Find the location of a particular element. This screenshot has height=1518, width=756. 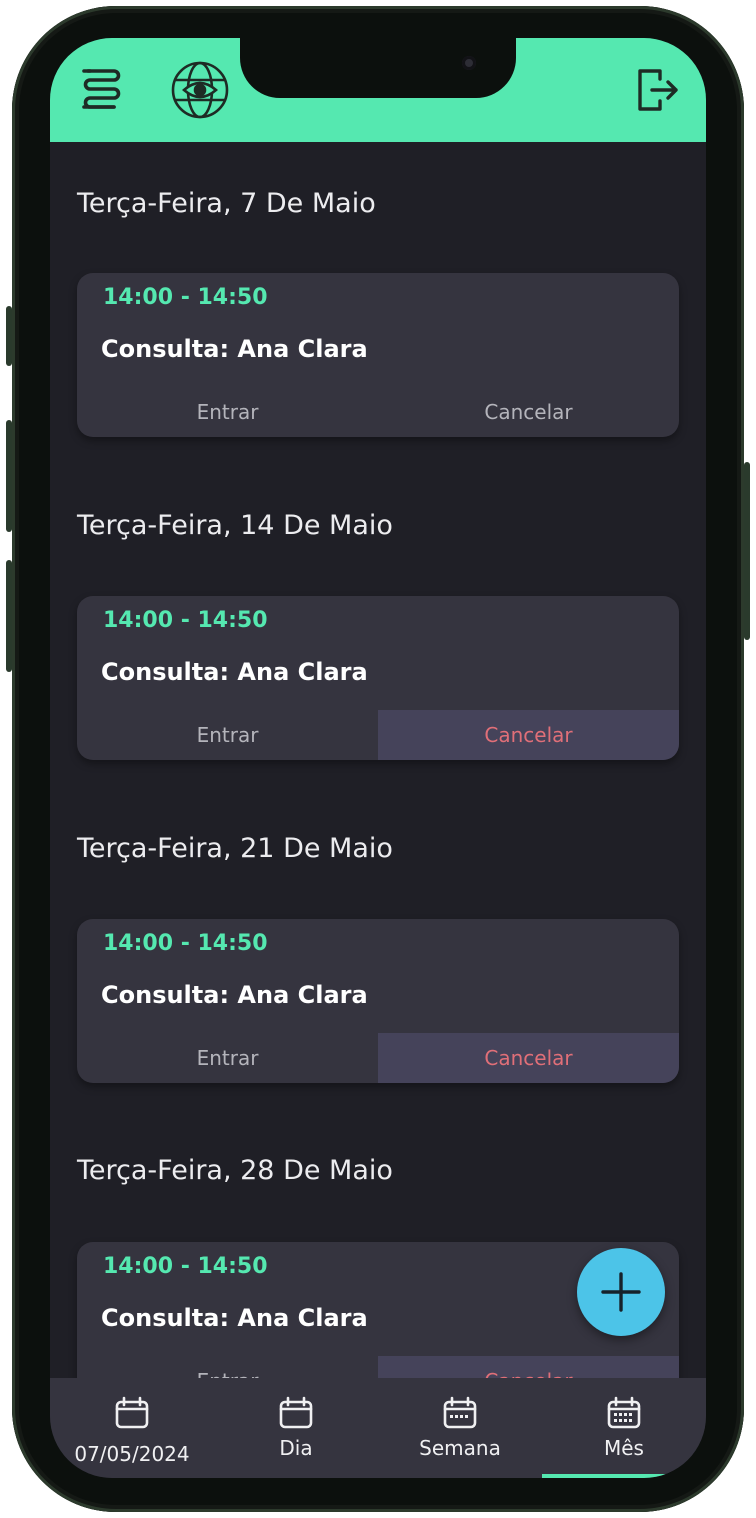

nav-month-label: Mês is located at coordinates (624, 1448).